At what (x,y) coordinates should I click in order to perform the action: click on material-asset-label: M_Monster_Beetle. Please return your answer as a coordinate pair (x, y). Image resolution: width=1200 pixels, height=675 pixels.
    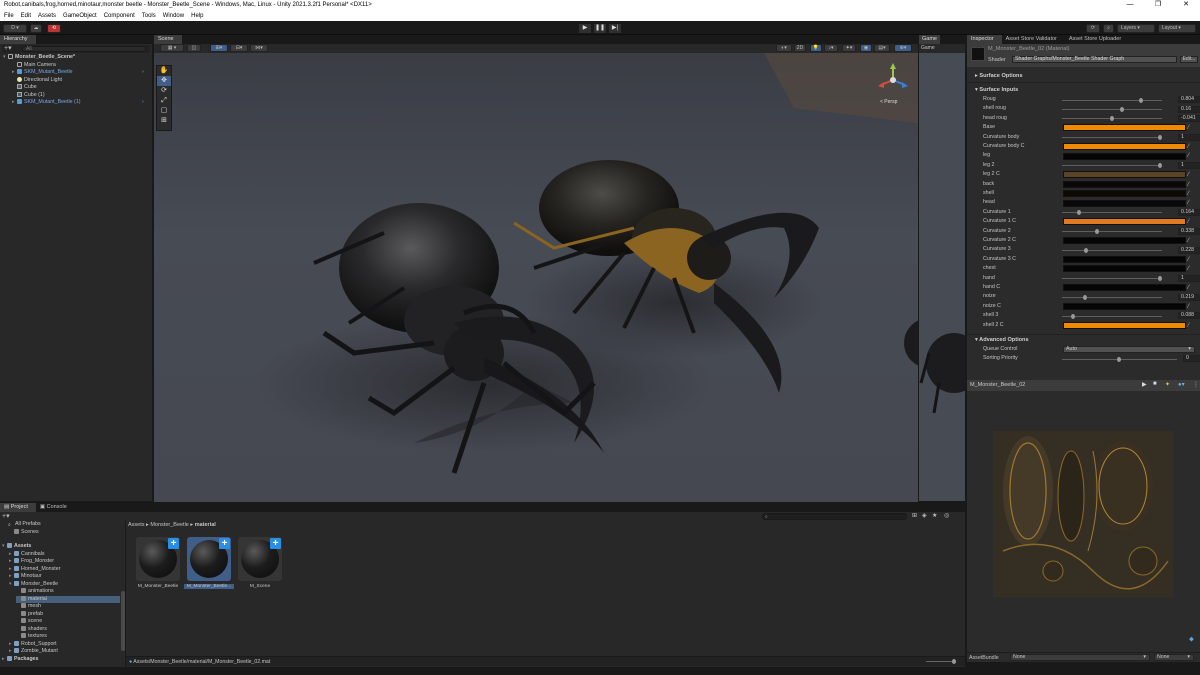
    Looking at the image, I should click on (158, 586).